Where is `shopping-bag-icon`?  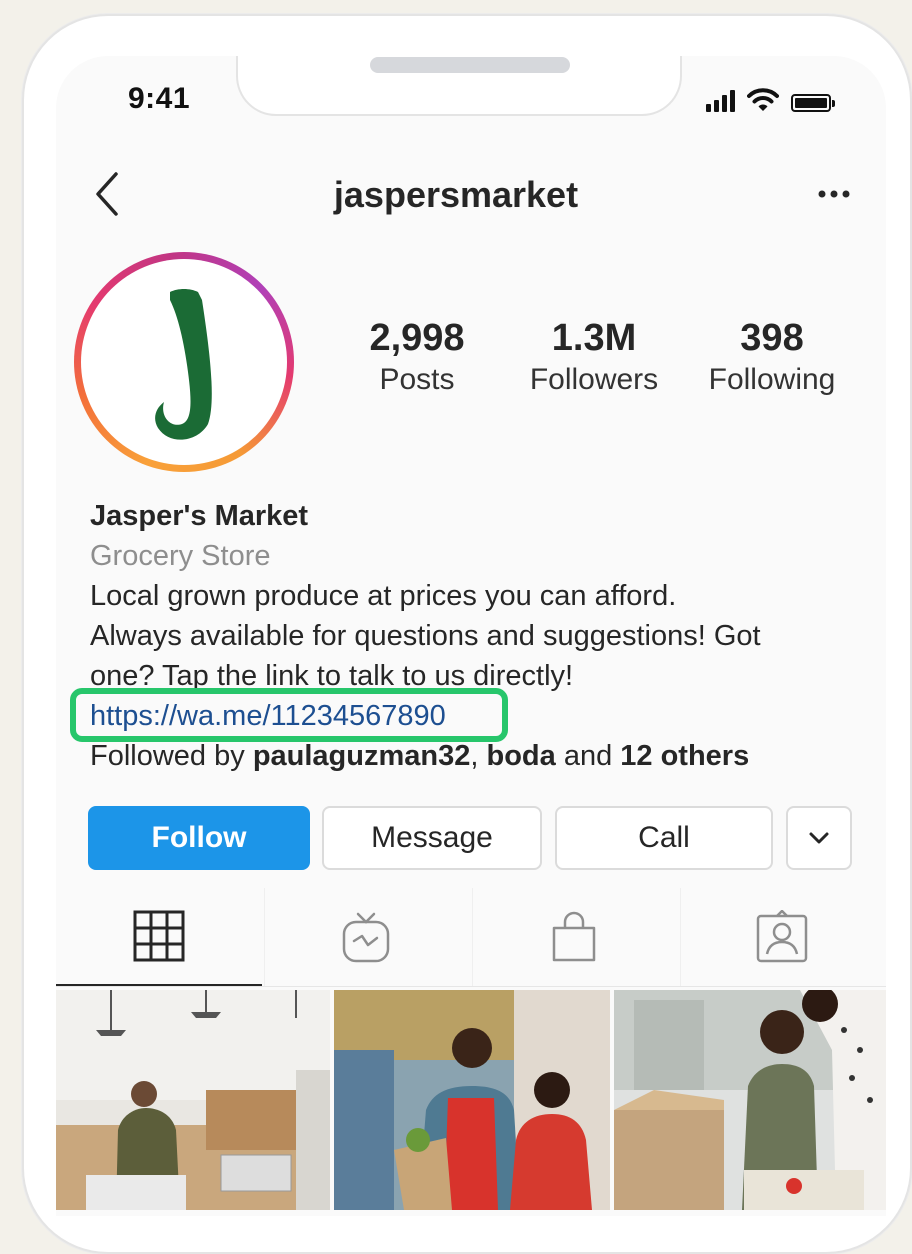 shopping-bag-icon is located at coordinates (574, 936).